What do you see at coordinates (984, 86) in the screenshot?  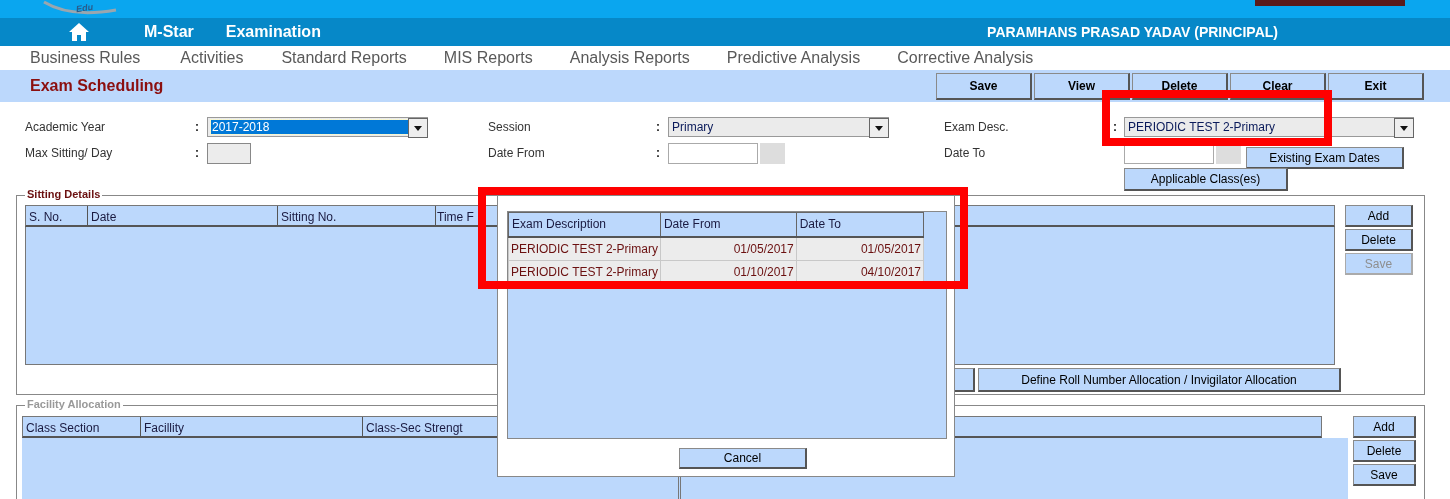 I see `toolbar-button: Save` at bounding box center [984, 86].